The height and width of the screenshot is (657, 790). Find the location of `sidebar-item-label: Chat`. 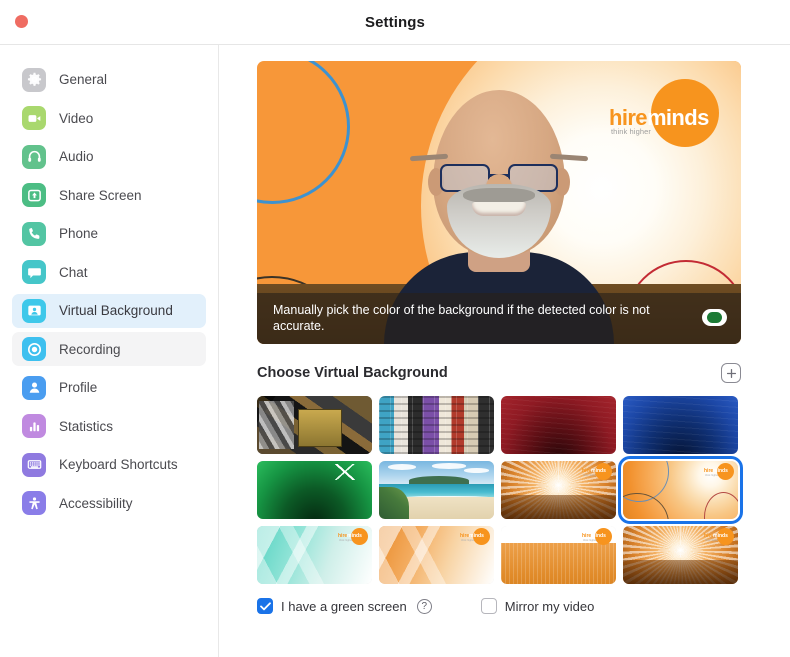

sidebar-item-label: Chat is located at coordinates (73, 272).